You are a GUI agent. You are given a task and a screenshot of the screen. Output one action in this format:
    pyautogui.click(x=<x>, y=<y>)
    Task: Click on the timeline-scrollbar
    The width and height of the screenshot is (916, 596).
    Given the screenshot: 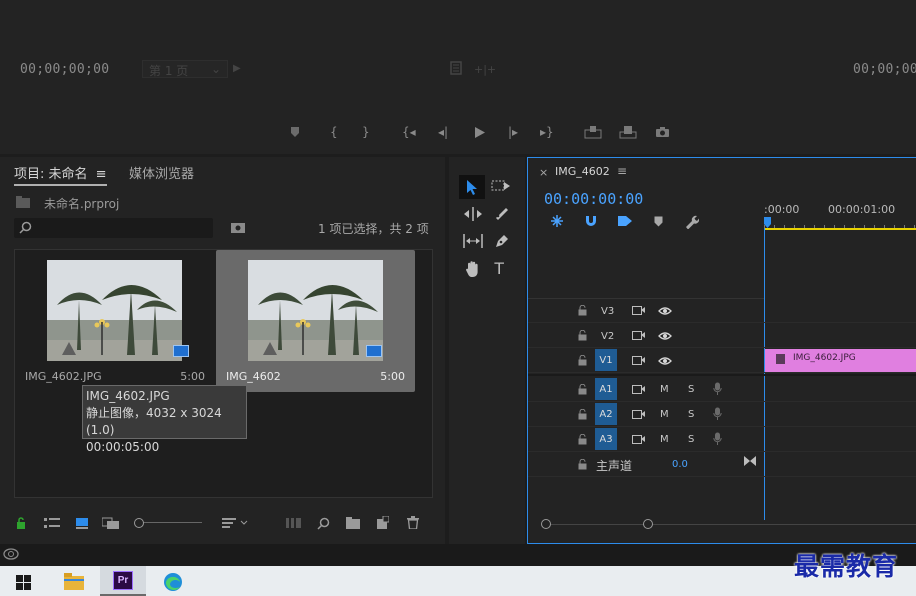 What is the action you would take?
    pyautogui.click(x=728, y=525)
    